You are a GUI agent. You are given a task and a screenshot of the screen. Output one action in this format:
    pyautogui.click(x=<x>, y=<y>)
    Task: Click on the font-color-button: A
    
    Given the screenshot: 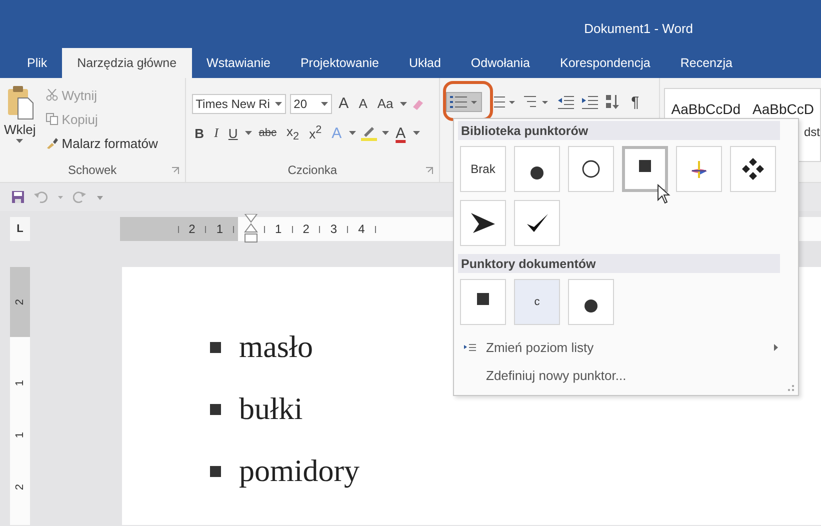 What is the action you would take?
    pyautogui.click(x=400, y=133)
    